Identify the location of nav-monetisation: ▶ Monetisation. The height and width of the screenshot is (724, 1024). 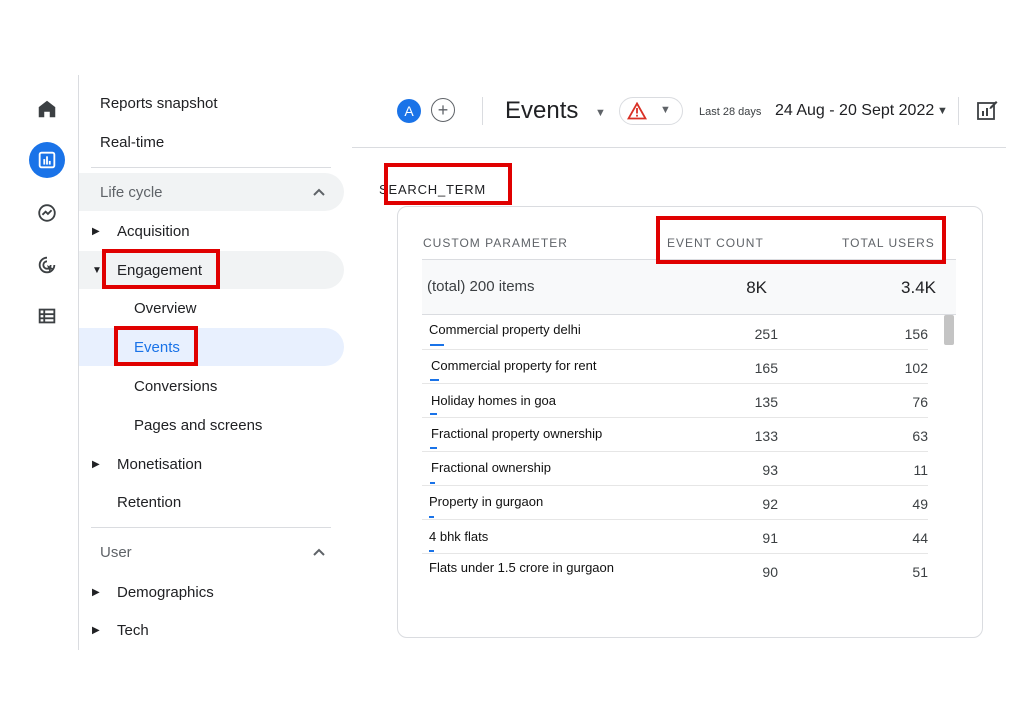
(211, 464).